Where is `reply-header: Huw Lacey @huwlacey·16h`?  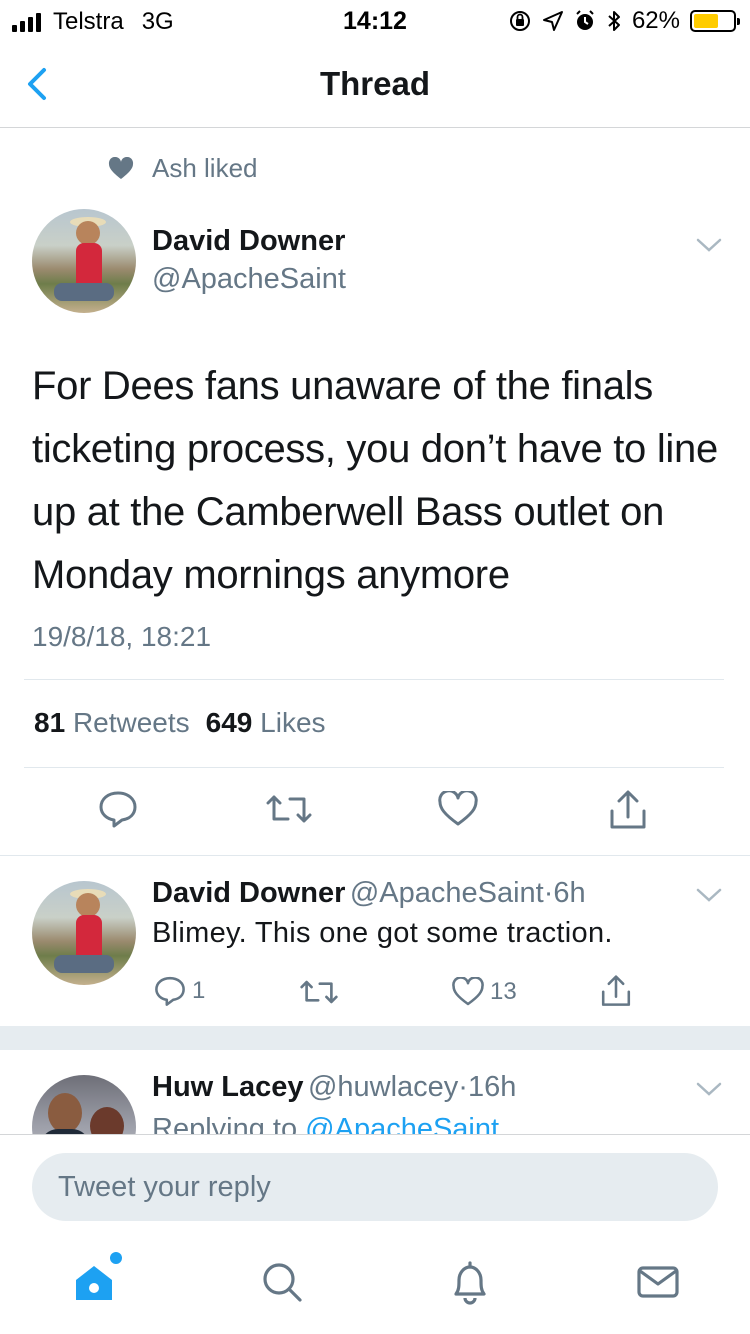
reply-header: Huw Lacey @huwlacey·16h is located at coordinates (334, 1087).